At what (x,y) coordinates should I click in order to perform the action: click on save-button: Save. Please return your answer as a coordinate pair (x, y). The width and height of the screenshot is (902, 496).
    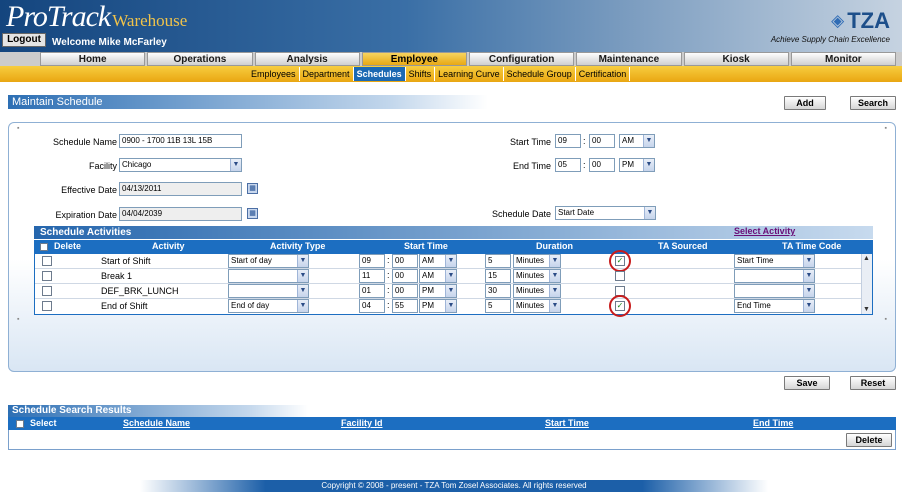
    Looking at the image, I should click on (807, 383).